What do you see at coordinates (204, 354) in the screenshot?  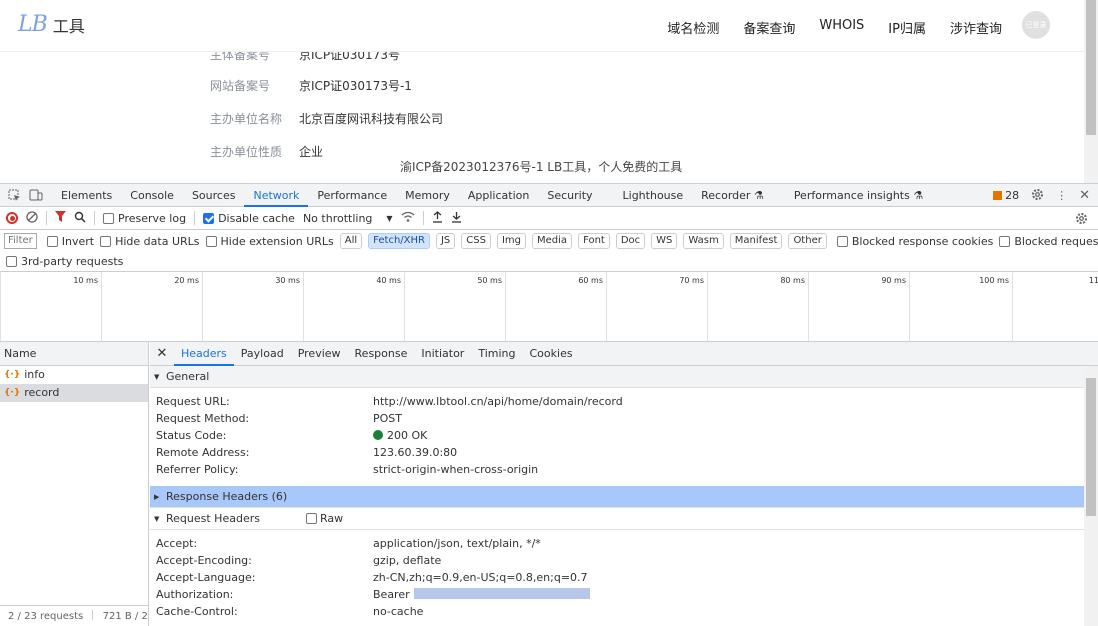 I see `tab-headers: Headers` at bounding box center [204, 354].